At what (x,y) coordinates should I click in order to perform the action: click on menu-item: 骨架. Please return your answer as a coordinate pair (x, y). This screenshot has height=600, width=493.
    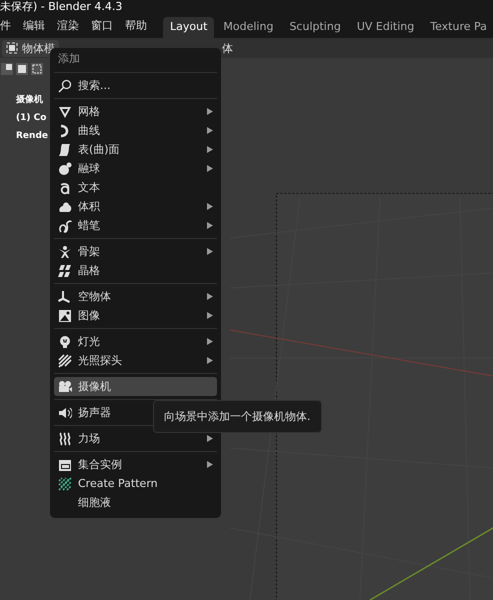
    Looking at the image, I should click on (135, 251).